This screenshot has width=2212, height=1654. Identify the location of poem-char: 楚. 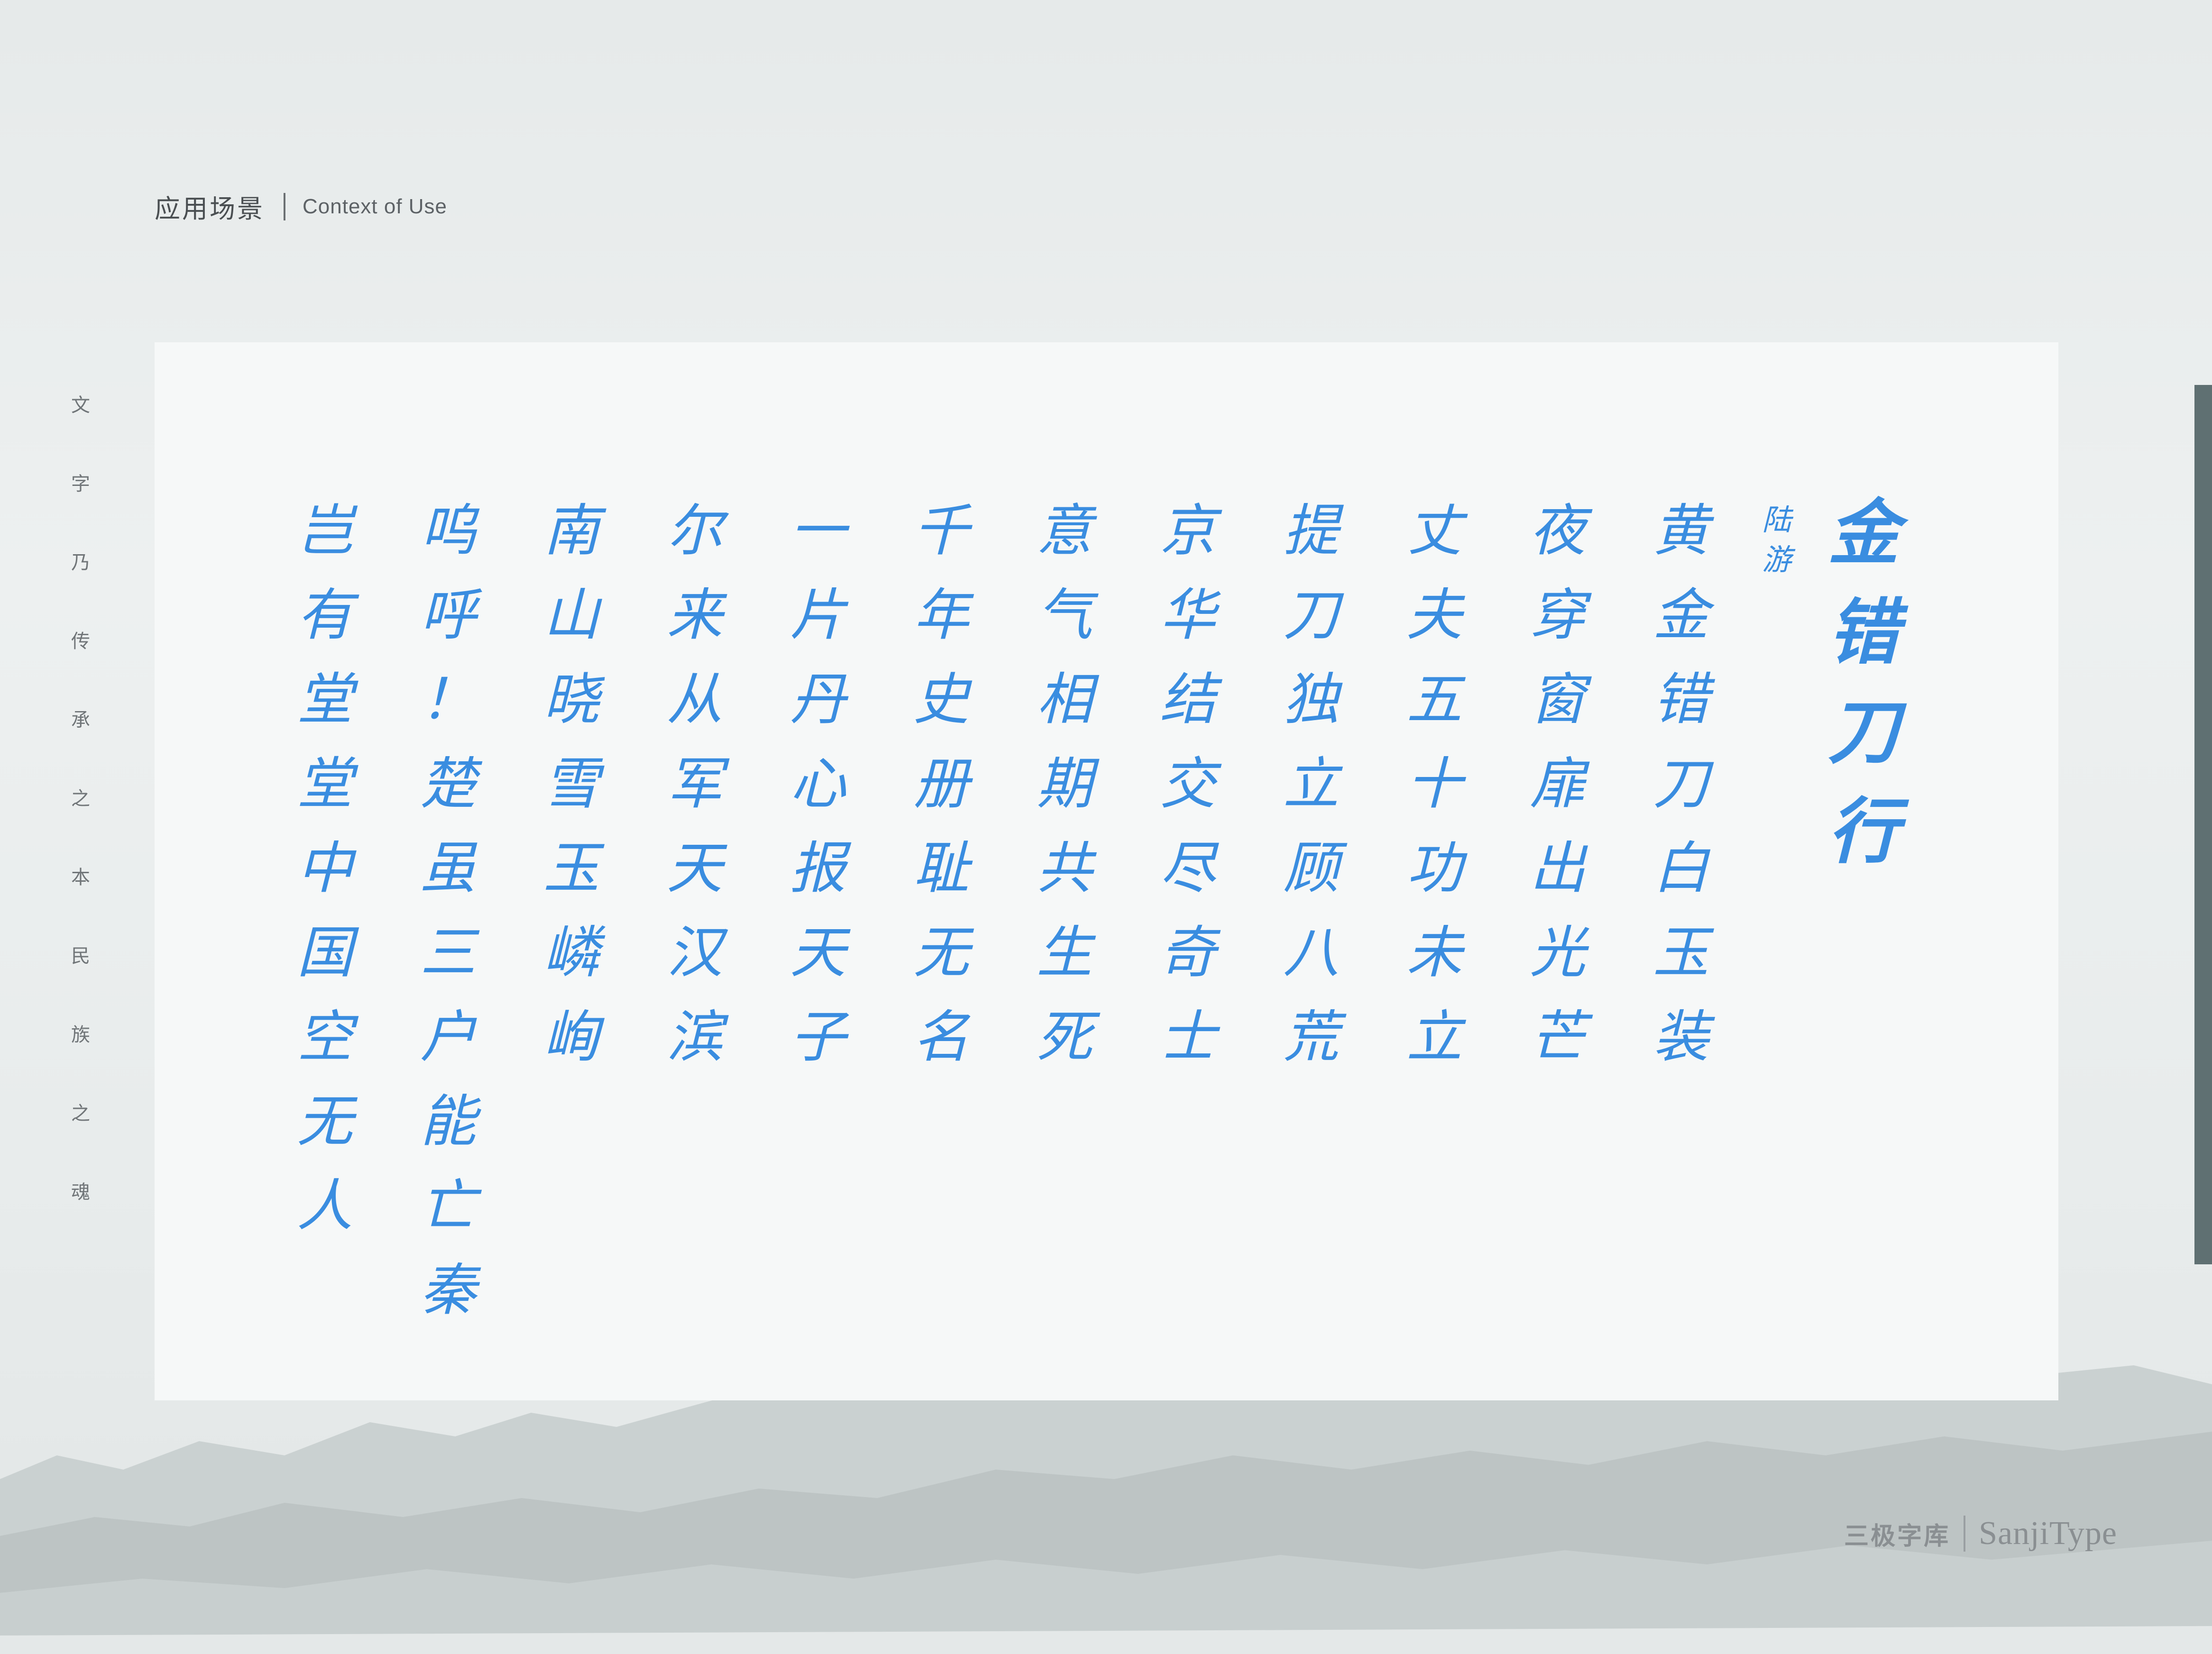
(448, 783).